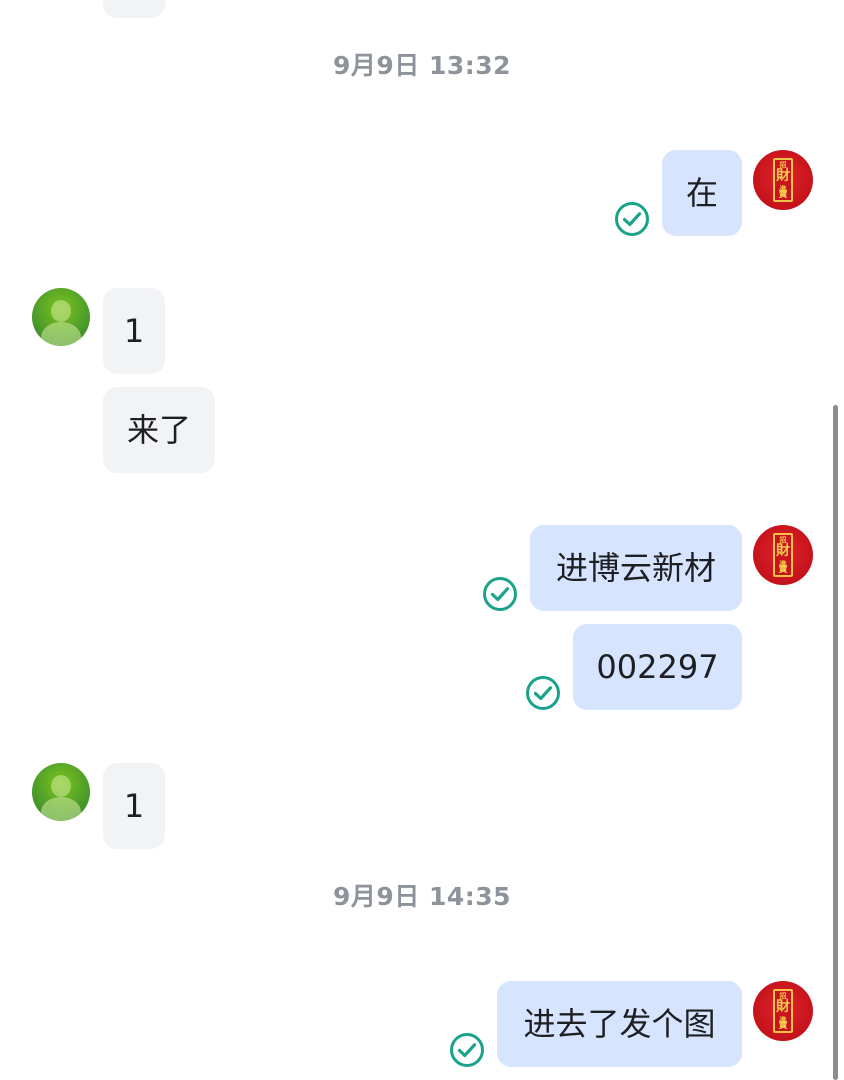  I want to click on message-bubble-incoming: 来了, so click(159, 430).